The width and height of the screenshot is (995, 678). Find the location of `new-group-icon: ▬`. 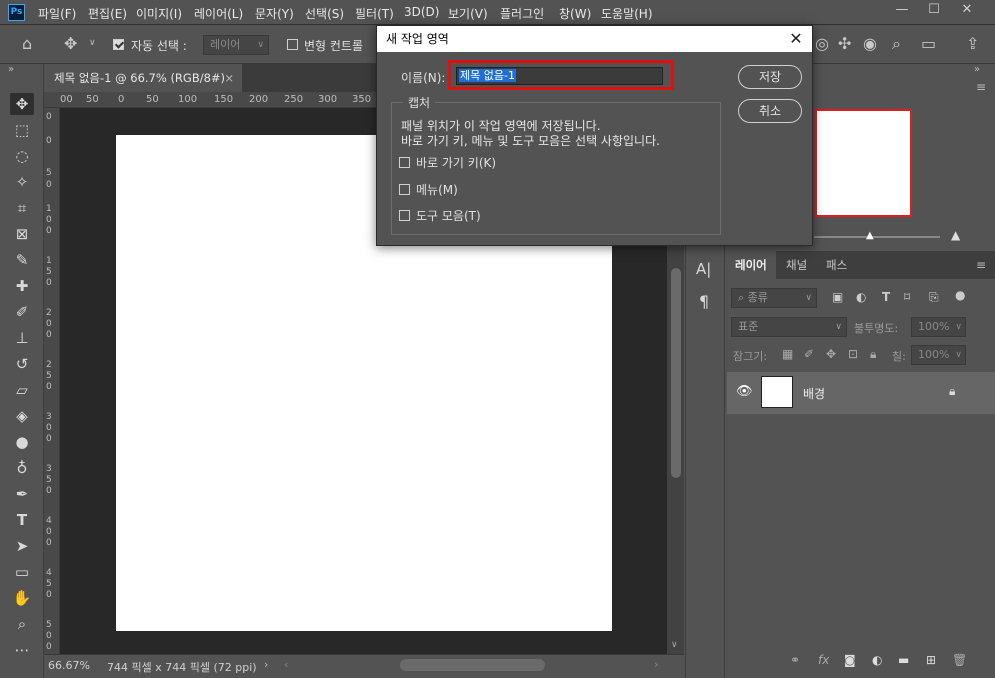

new-group-icon: ▬ is located at coordinates (903, 660).